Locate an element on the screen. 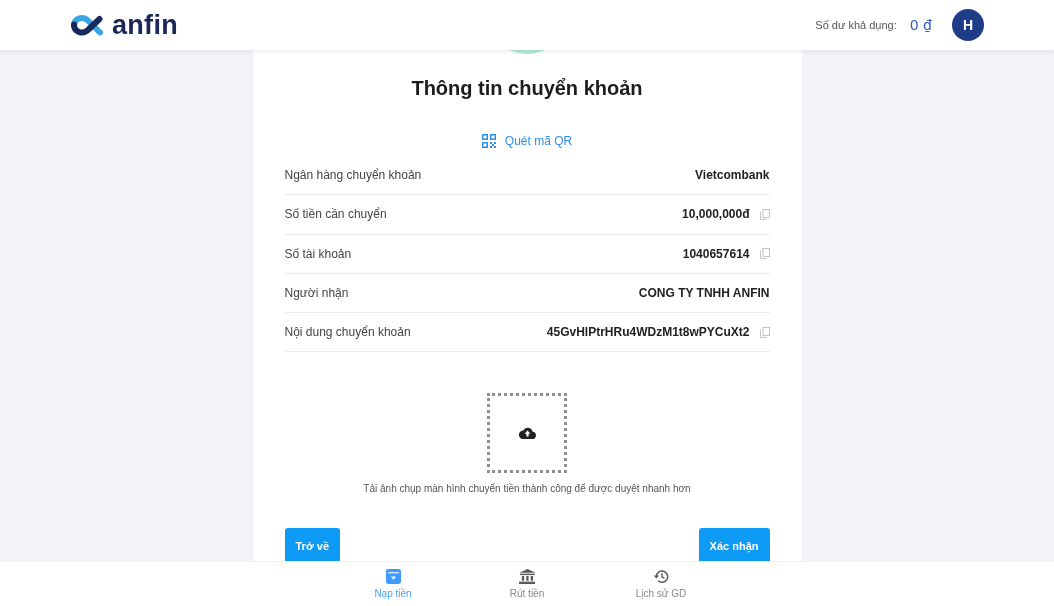 The width and height of the screenshot is (1054, 606). nav-tab: Nạp tiền is located at coordinates (393, 584).